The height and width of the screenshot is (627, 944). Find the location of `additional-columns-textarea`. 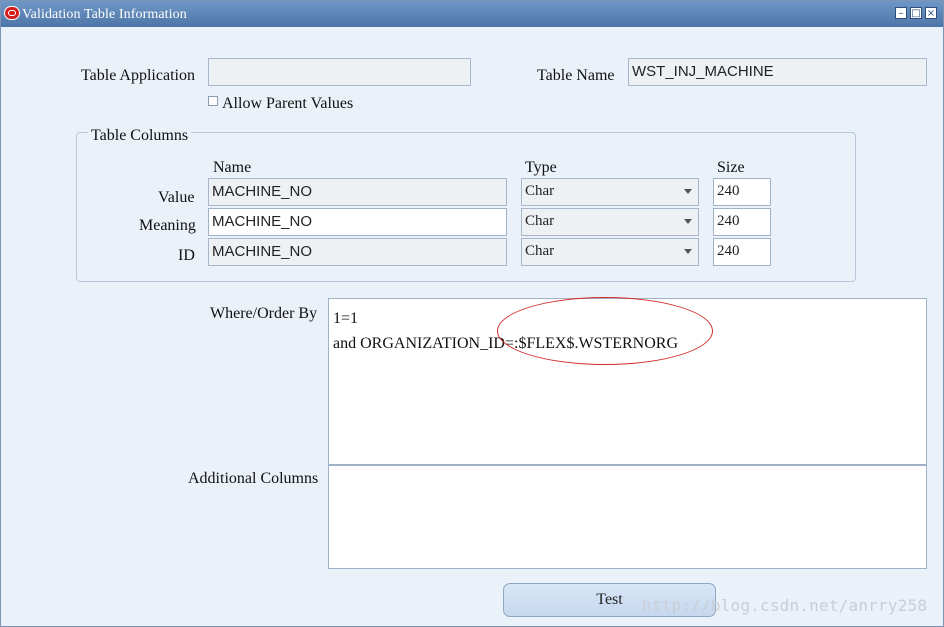

additional-columns-textarea is located at coordinates (627, 517).